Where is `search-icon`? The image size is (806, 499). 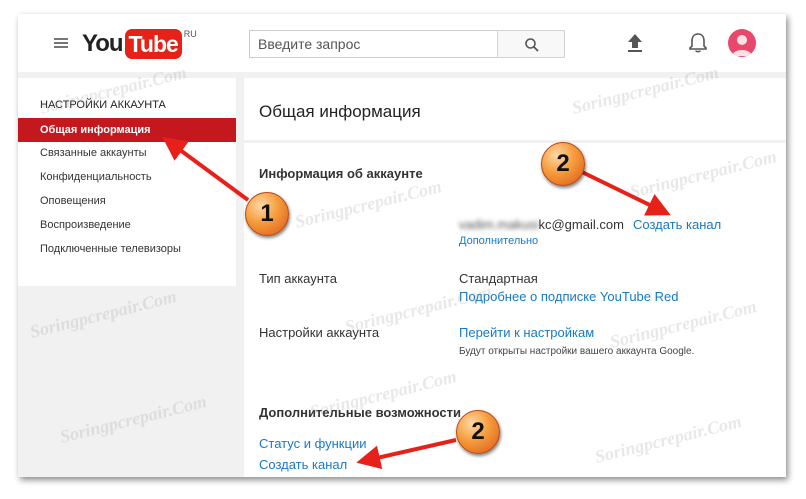 search-icon is located at coordinates (532, 45).